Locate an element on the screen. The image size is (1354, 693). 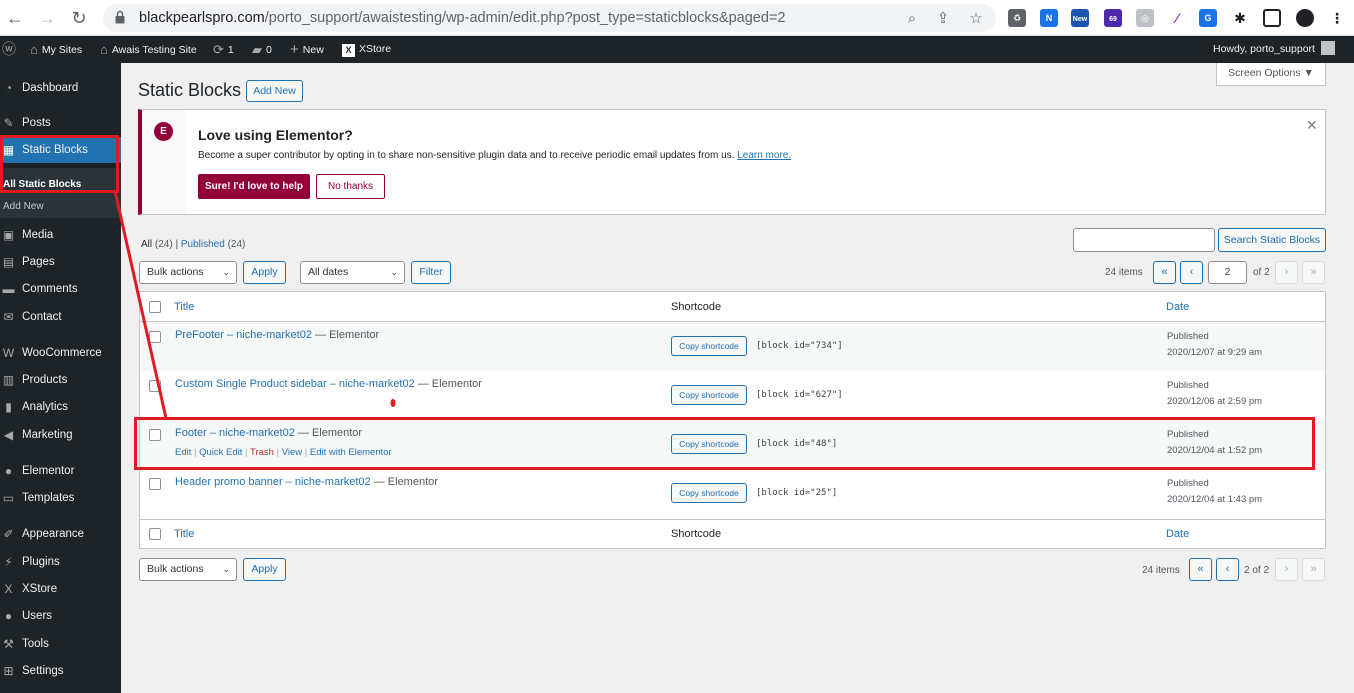
apply-button-bottom: Apply is located at coordinates (264, 569).